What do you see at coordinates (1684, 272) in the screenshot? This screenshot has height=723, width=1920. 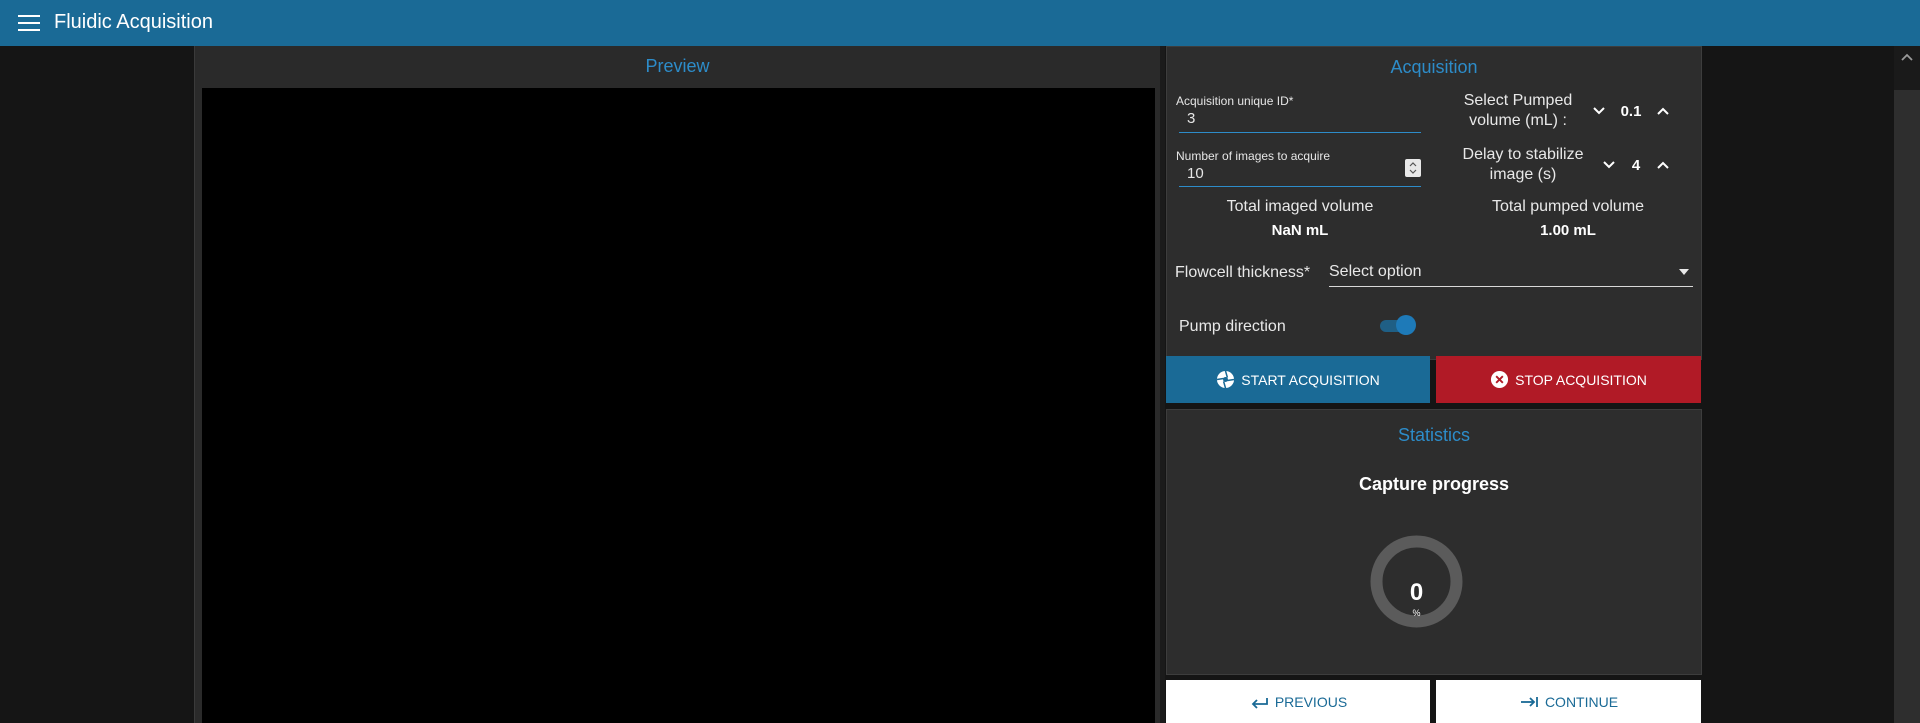 I see `dropdown-arrow-icon` at bounding box center [1684, 272].